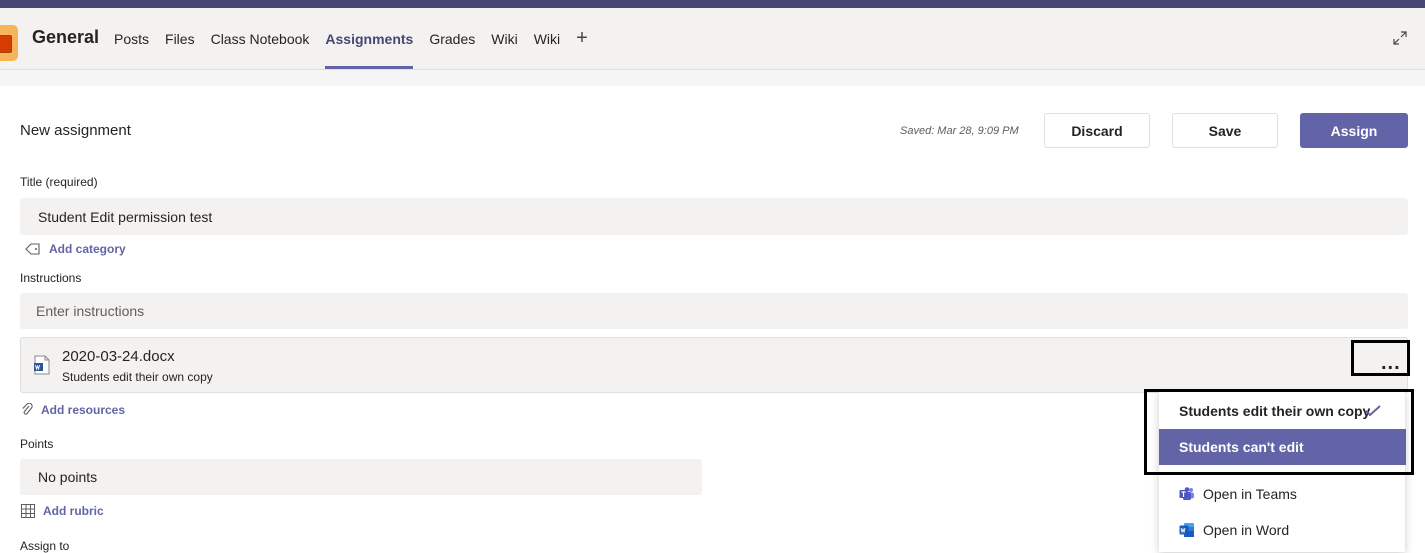  I want to click on menu-item-students-edit-own-copy: Students edit their own copy, so click(1282, 411).